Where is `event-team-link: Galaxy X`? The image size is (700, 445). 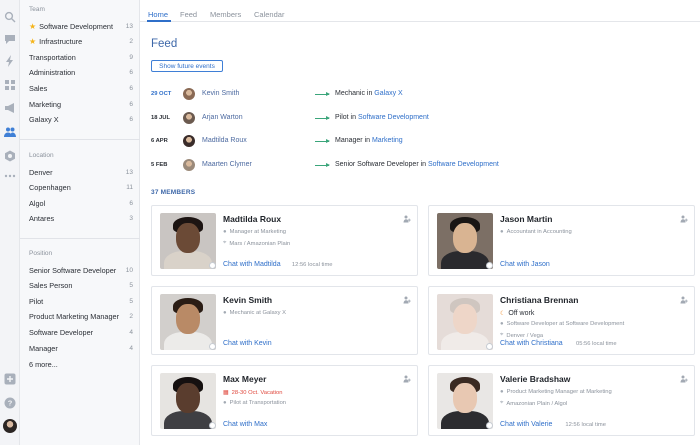 event-team-link: Galaxy X is located at coordinates (388, 93).